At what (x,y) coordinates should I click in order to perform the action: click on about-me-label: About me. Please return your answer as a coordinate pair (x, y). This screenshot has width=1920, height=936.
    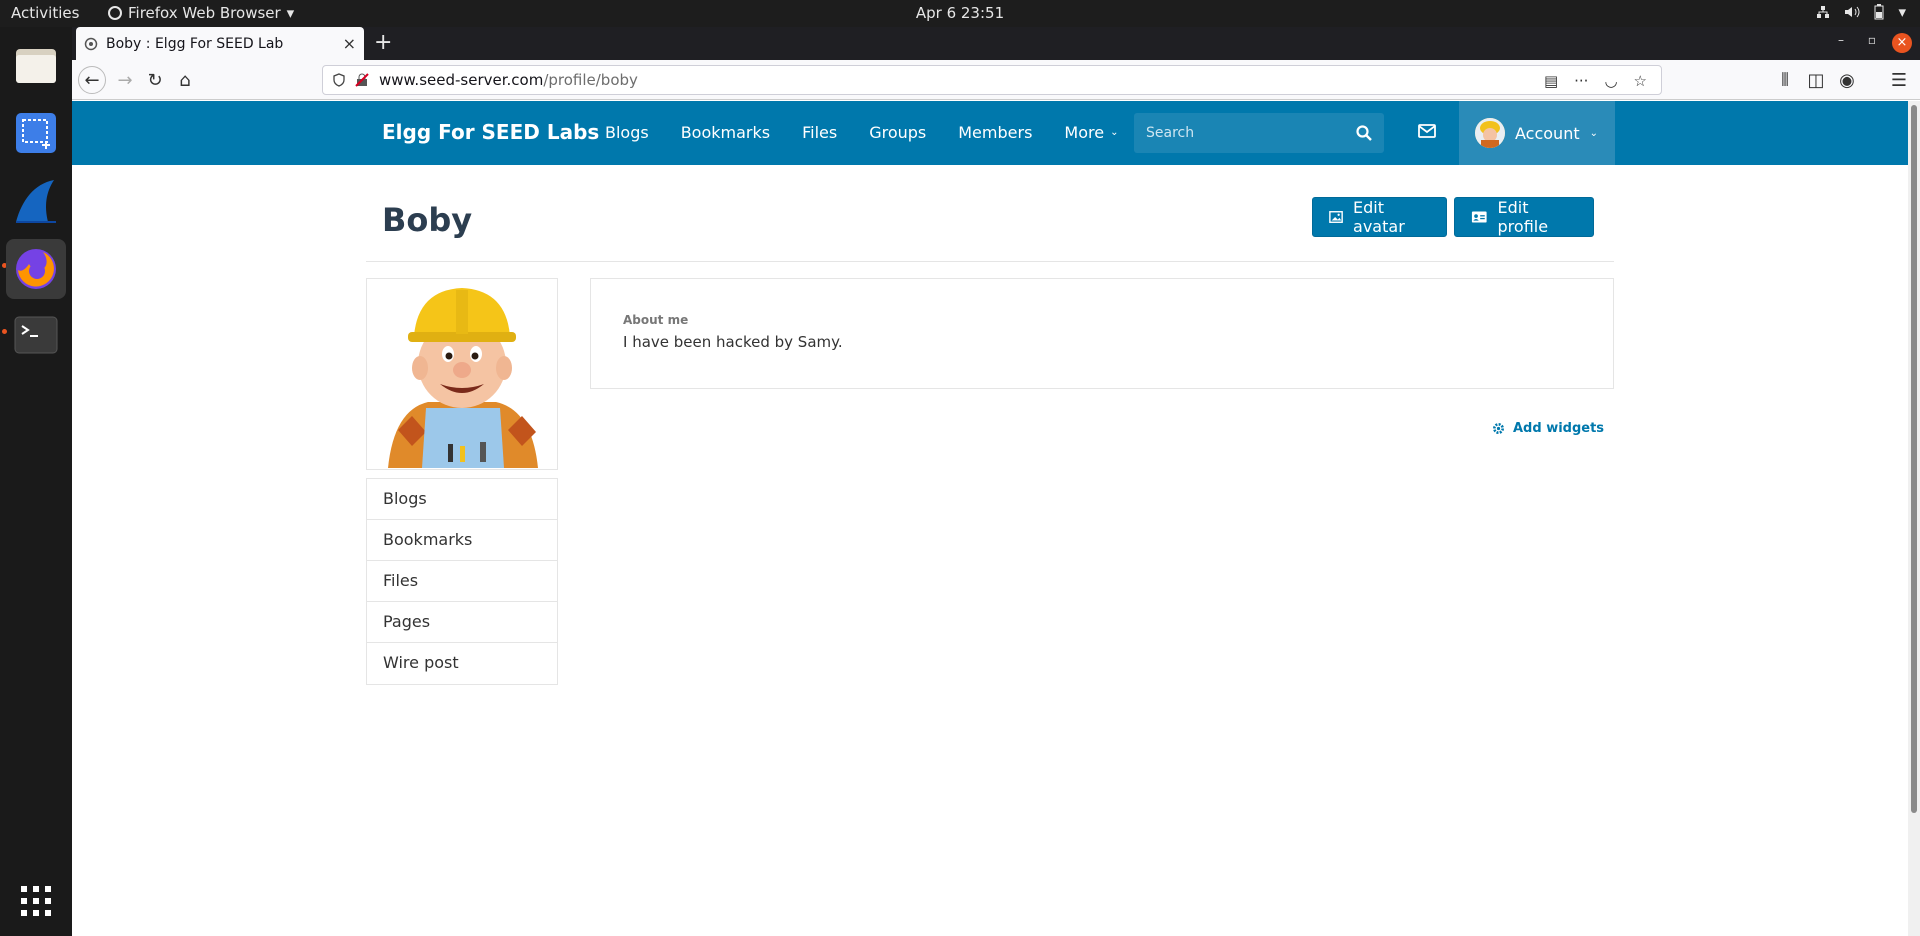
    Looking at the image, I should click on (656, 320).